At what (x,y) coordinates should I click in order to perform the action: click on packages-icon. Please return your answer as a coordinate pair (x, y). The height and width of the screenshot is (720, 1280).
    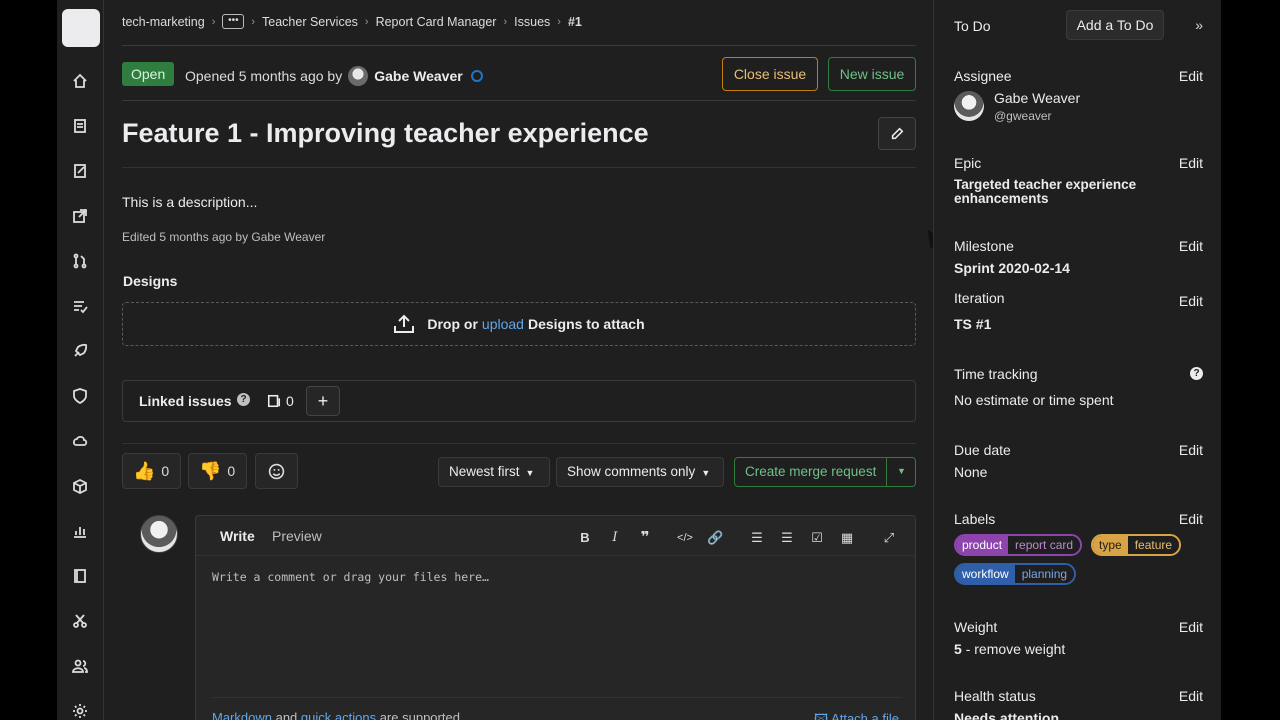
    Looking at the image, I should click on (80, 486).